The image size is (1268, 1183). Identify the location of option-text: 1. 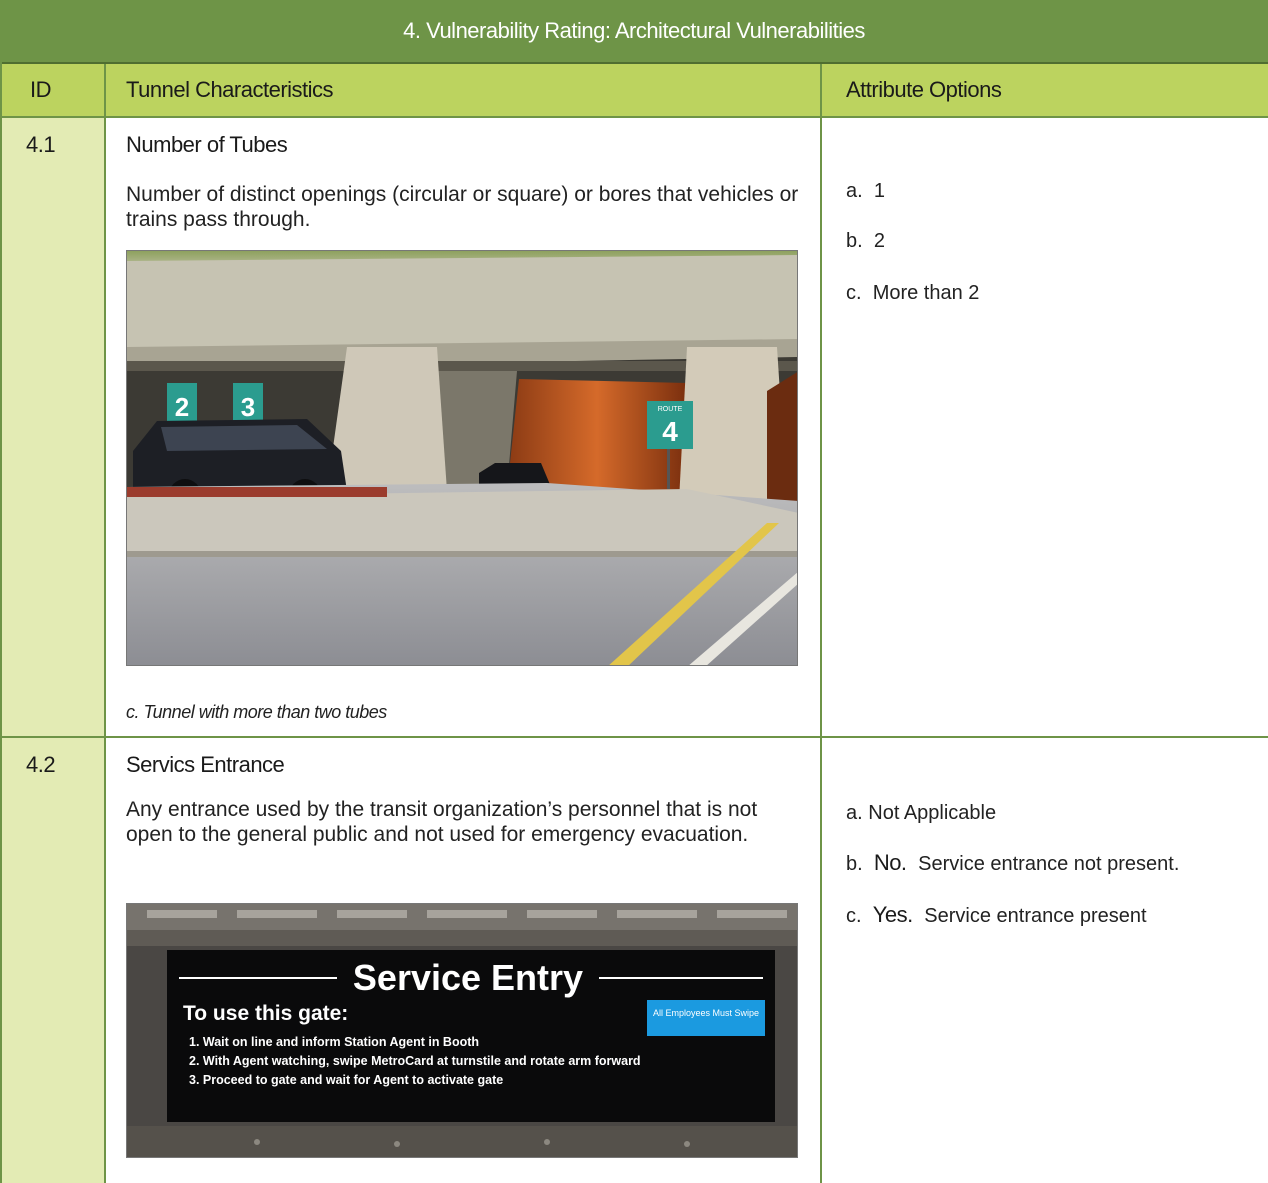
(879, 191).